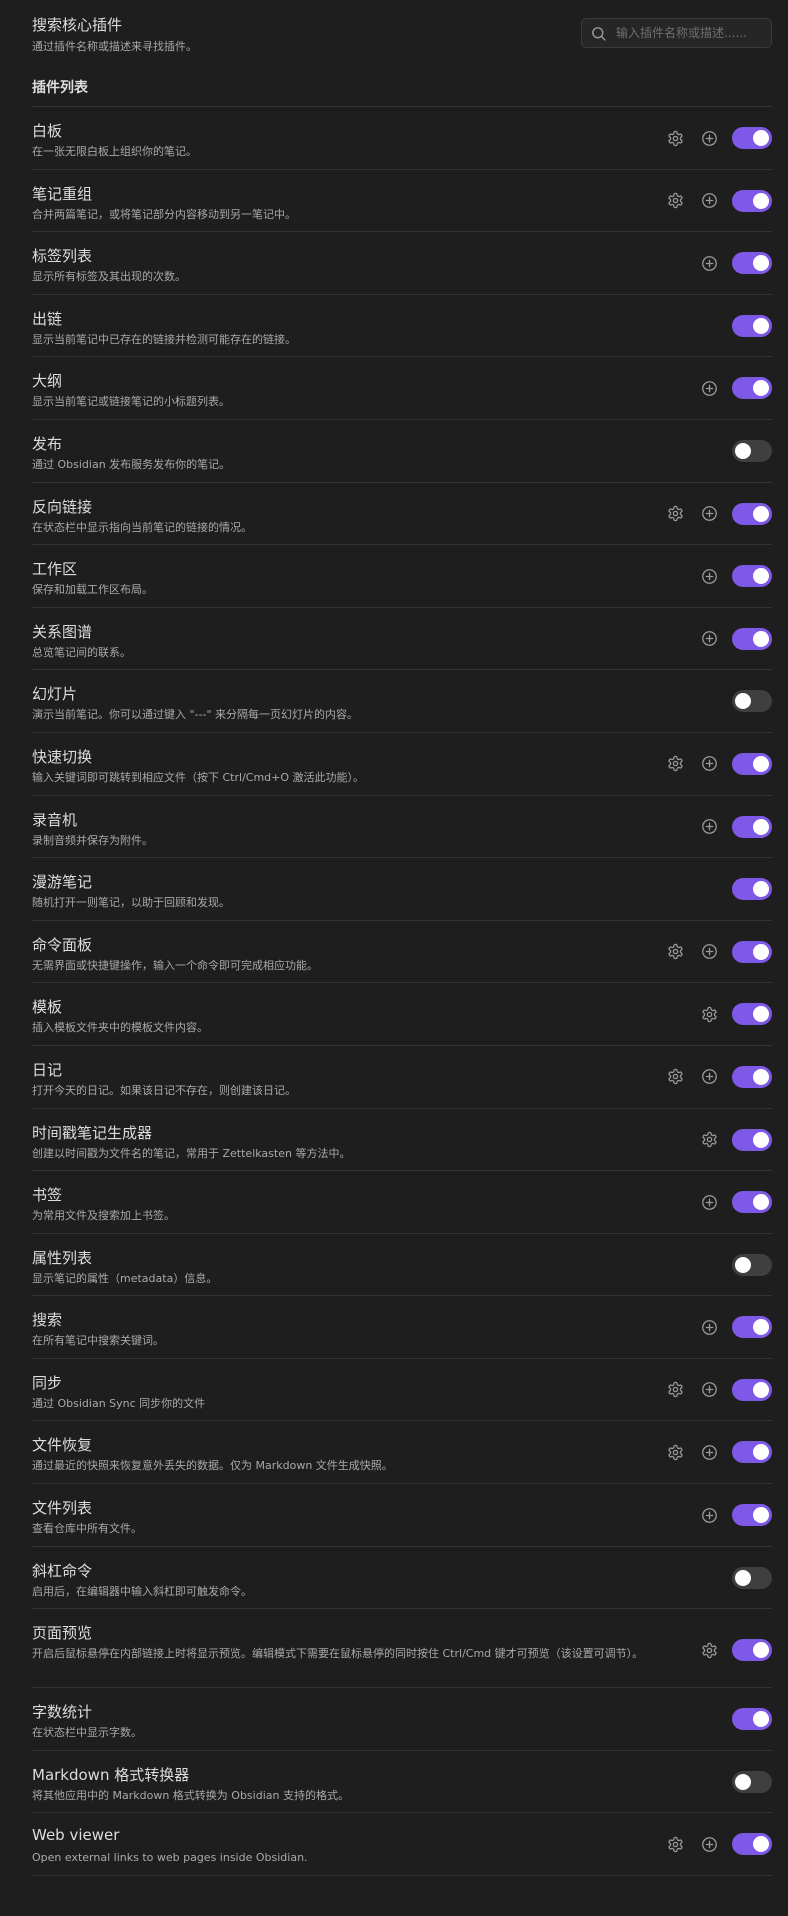  What do you see at coordinates (402, 1719) in the screenshot?
I see `plugin-row: 字数统计 在状态栏中显示字数。` at bounding box center [402, 1719].